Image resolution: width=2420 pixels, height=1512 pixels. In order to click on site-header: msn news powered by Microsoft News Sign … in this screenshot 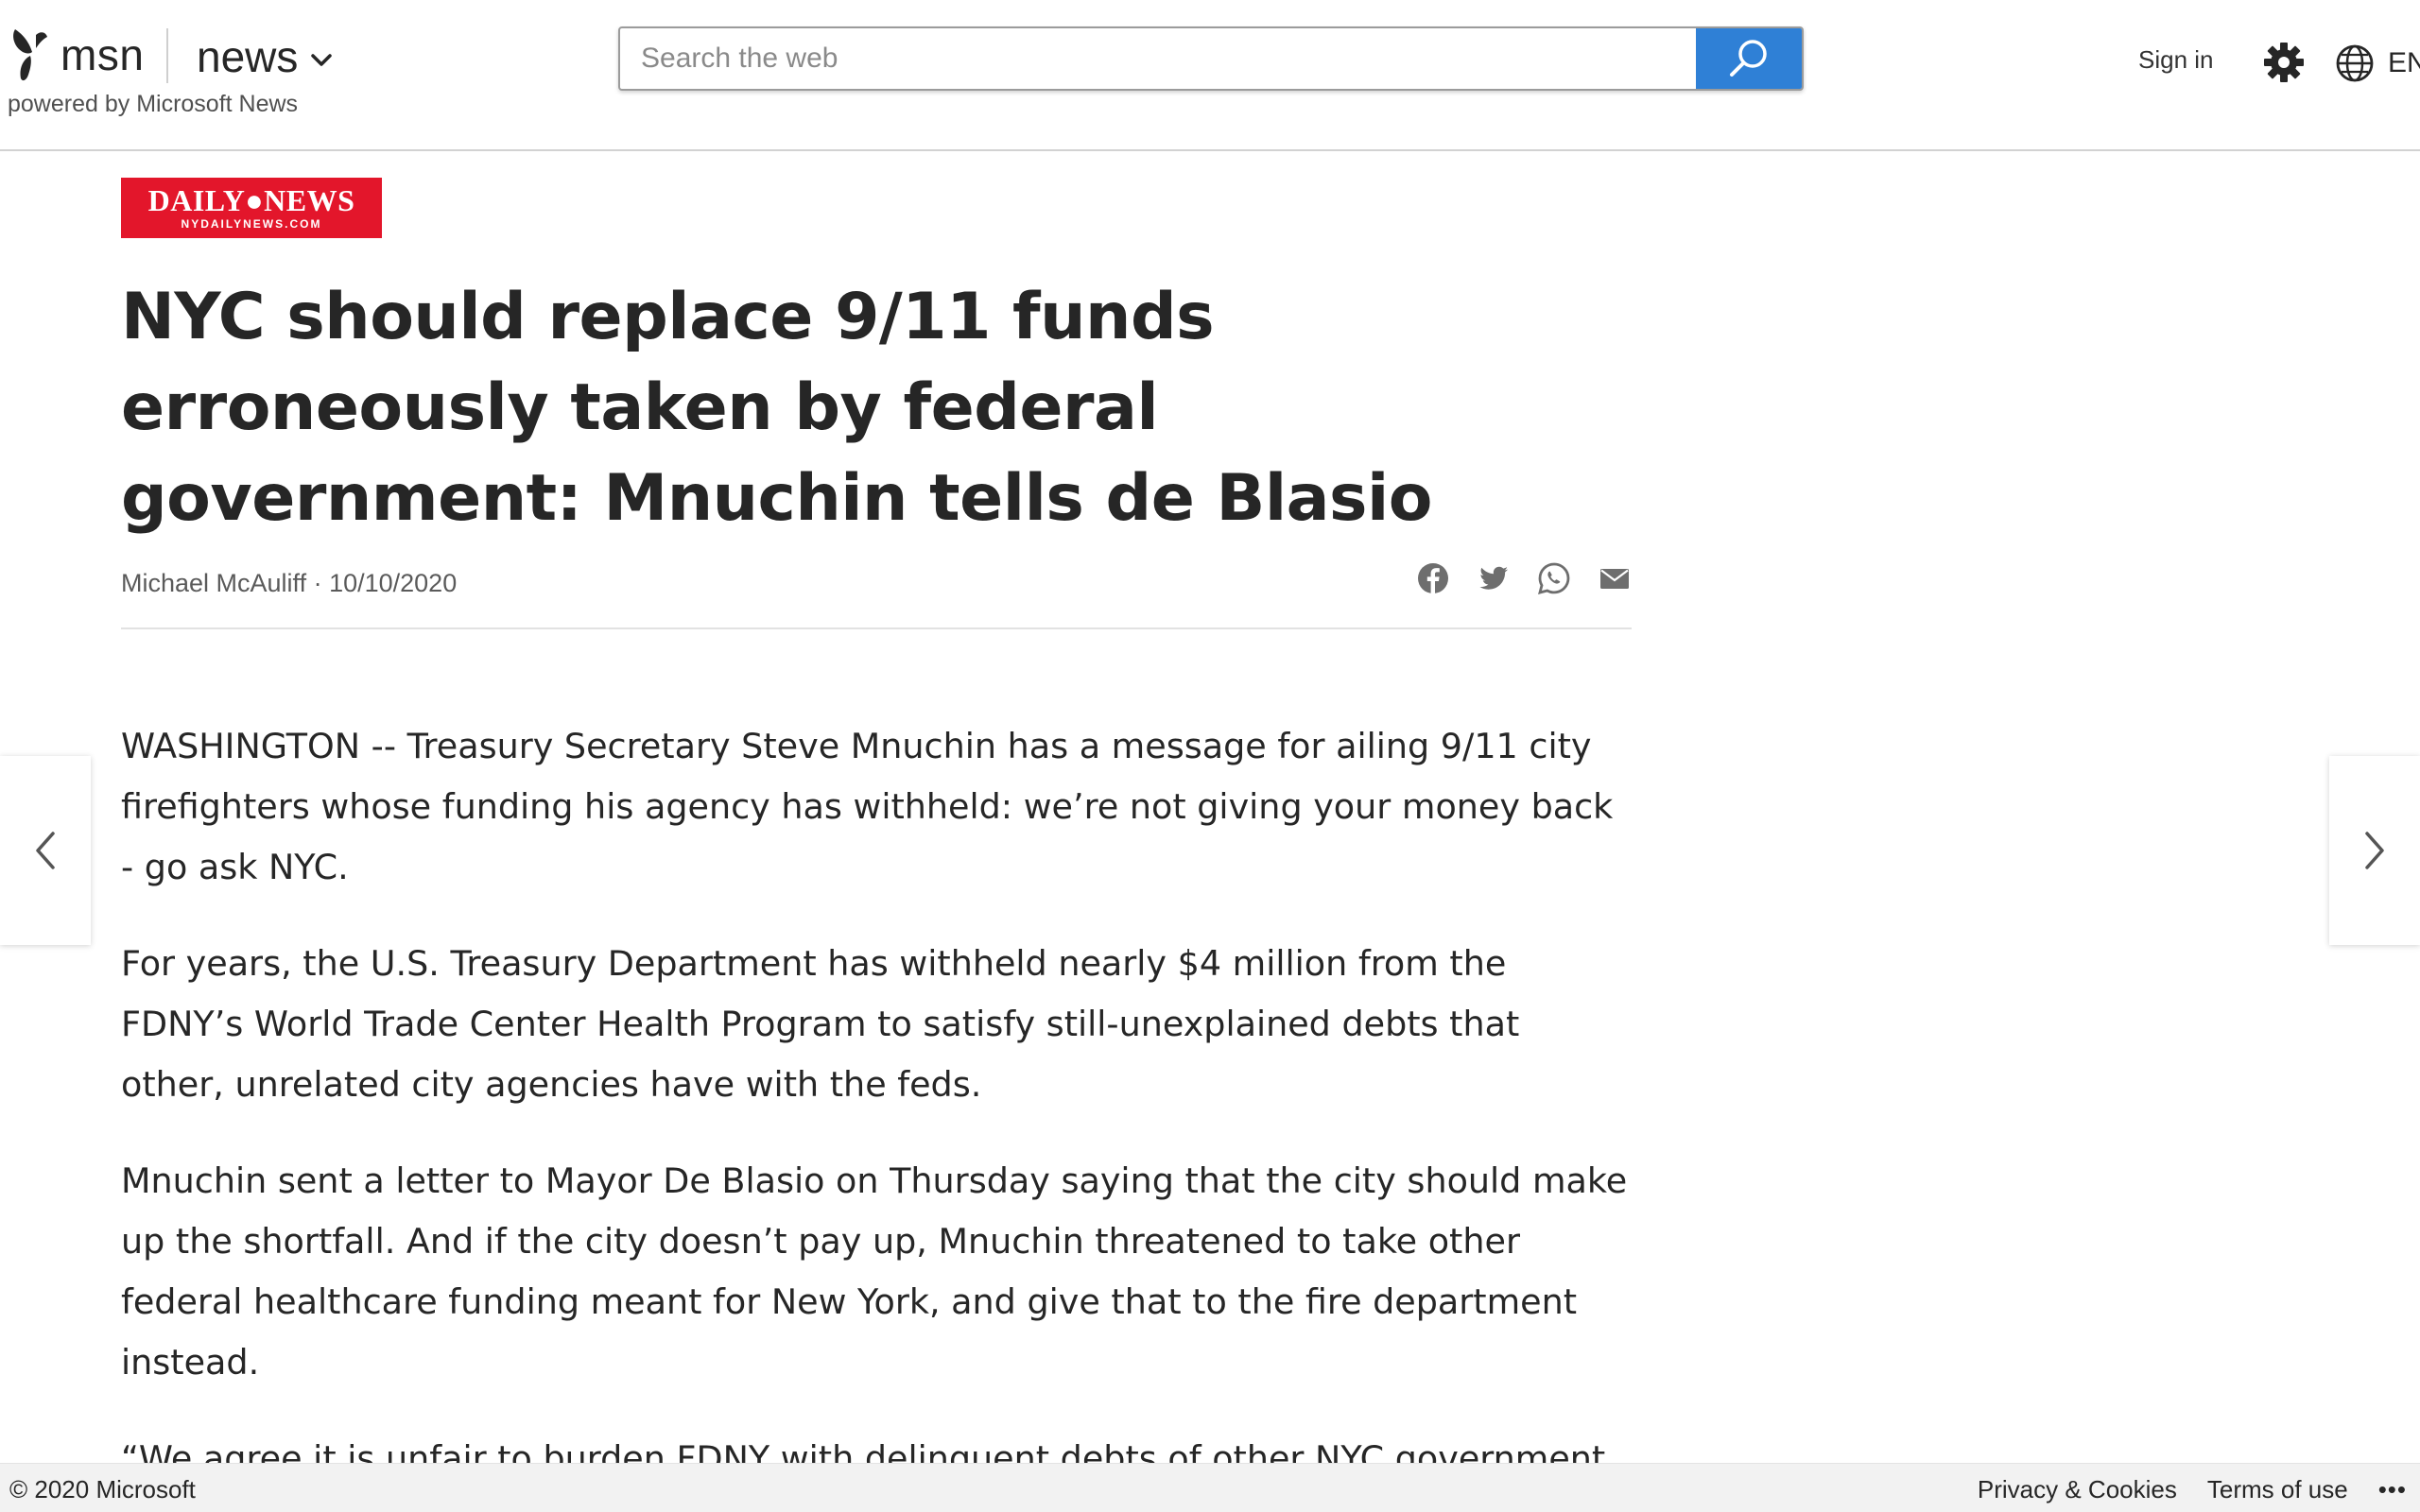, I will do `click(1210, 75)`.